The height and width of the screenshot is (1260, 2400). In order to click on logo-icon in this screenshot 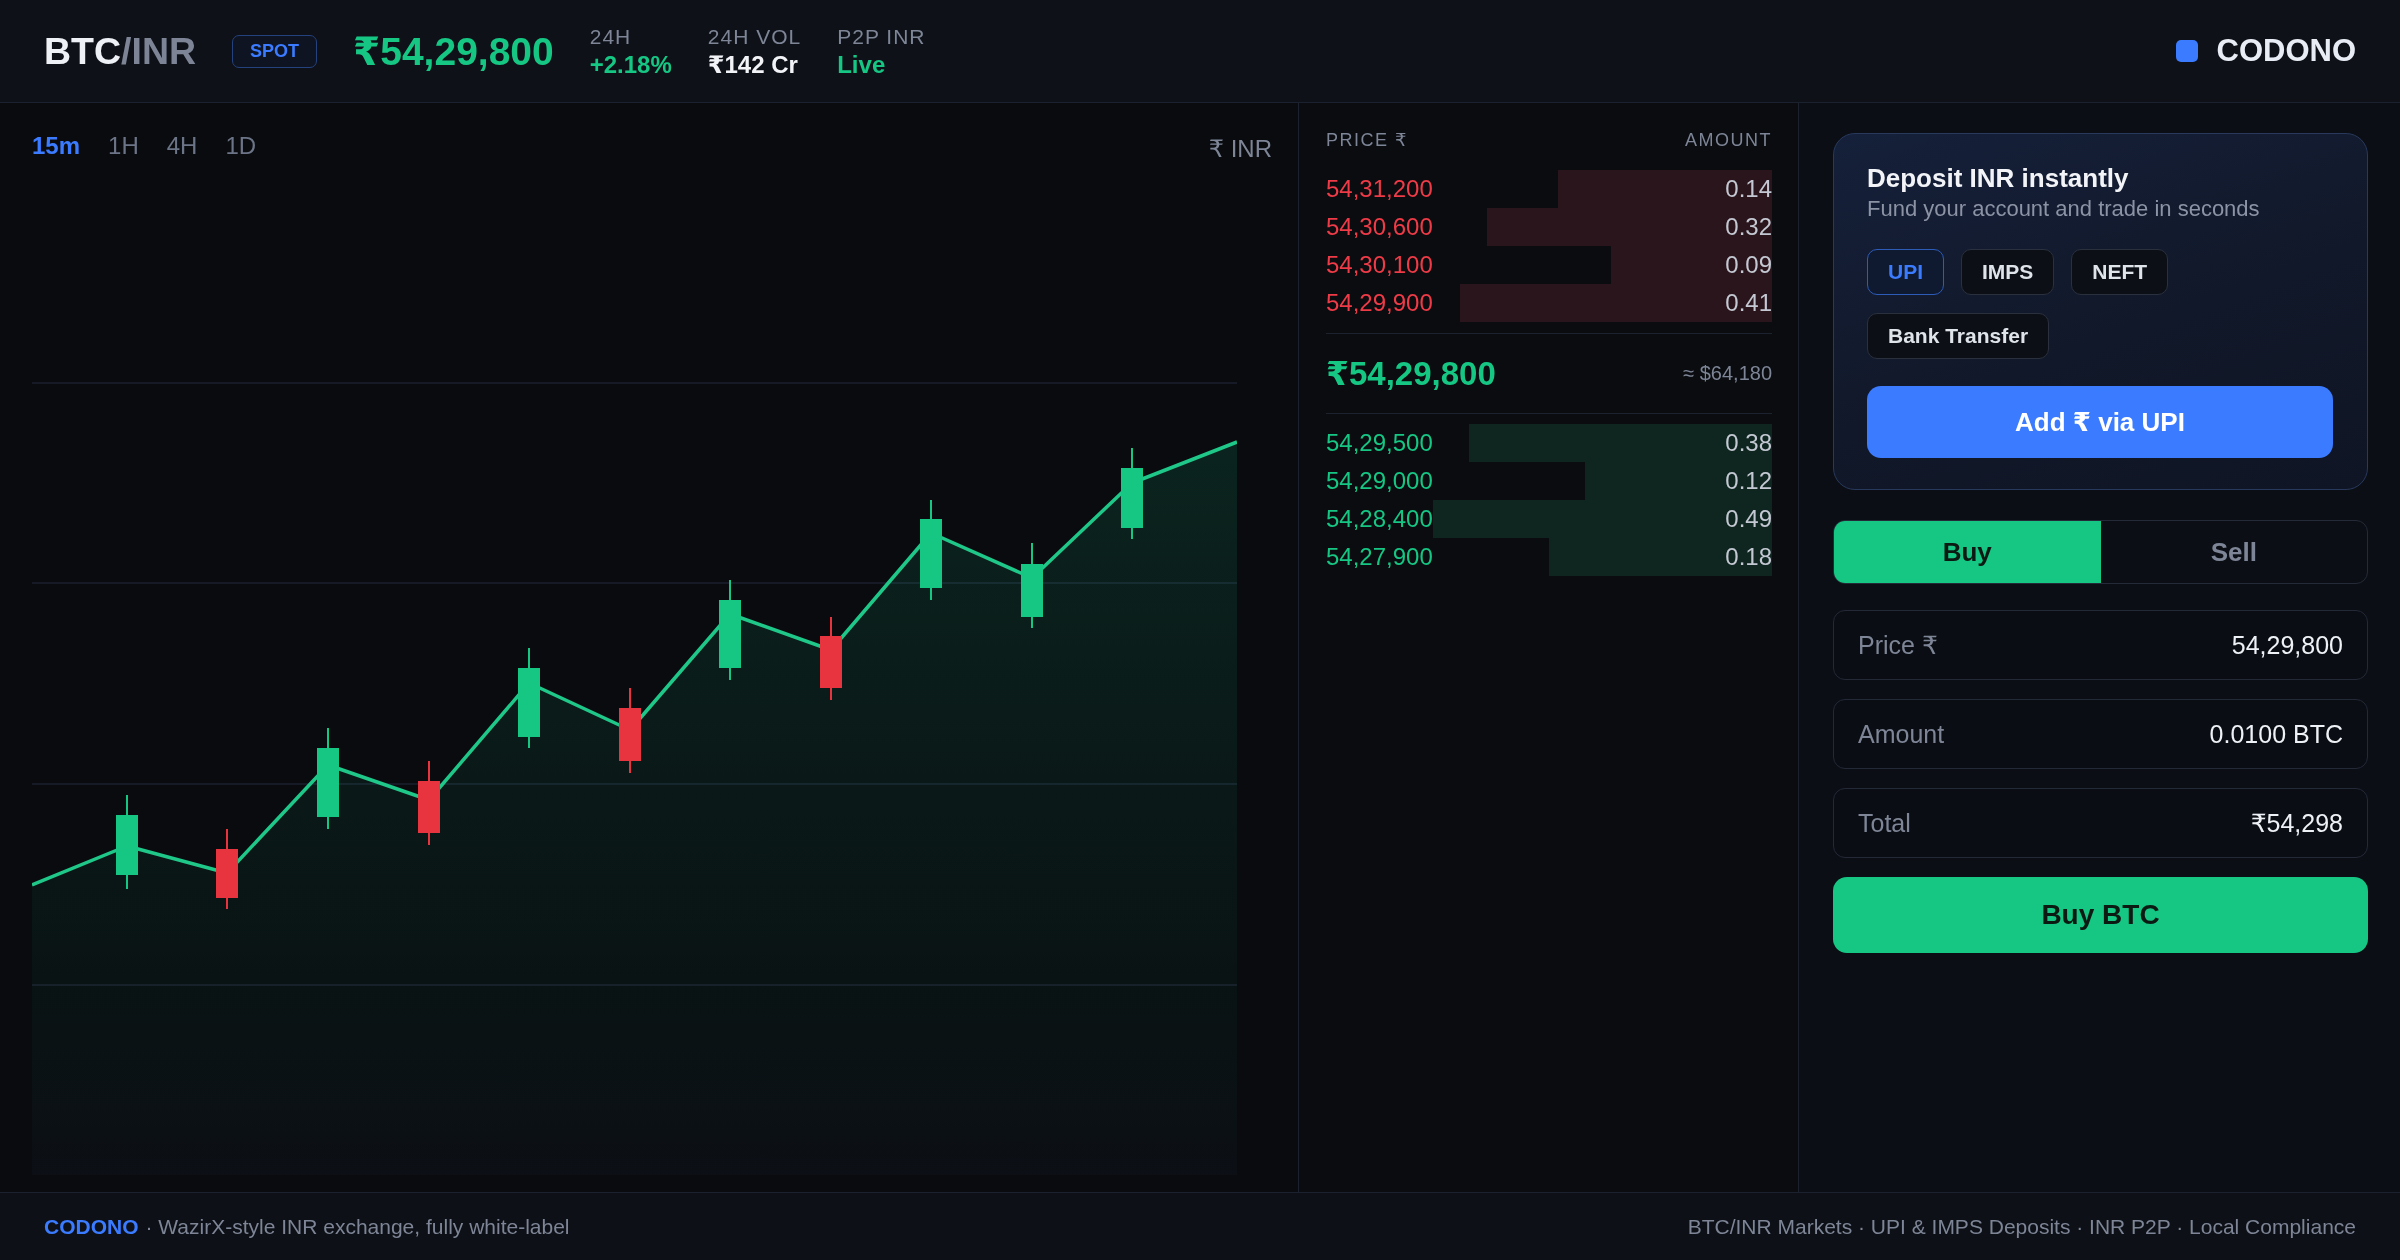, I will do `click(2186, 51)`.